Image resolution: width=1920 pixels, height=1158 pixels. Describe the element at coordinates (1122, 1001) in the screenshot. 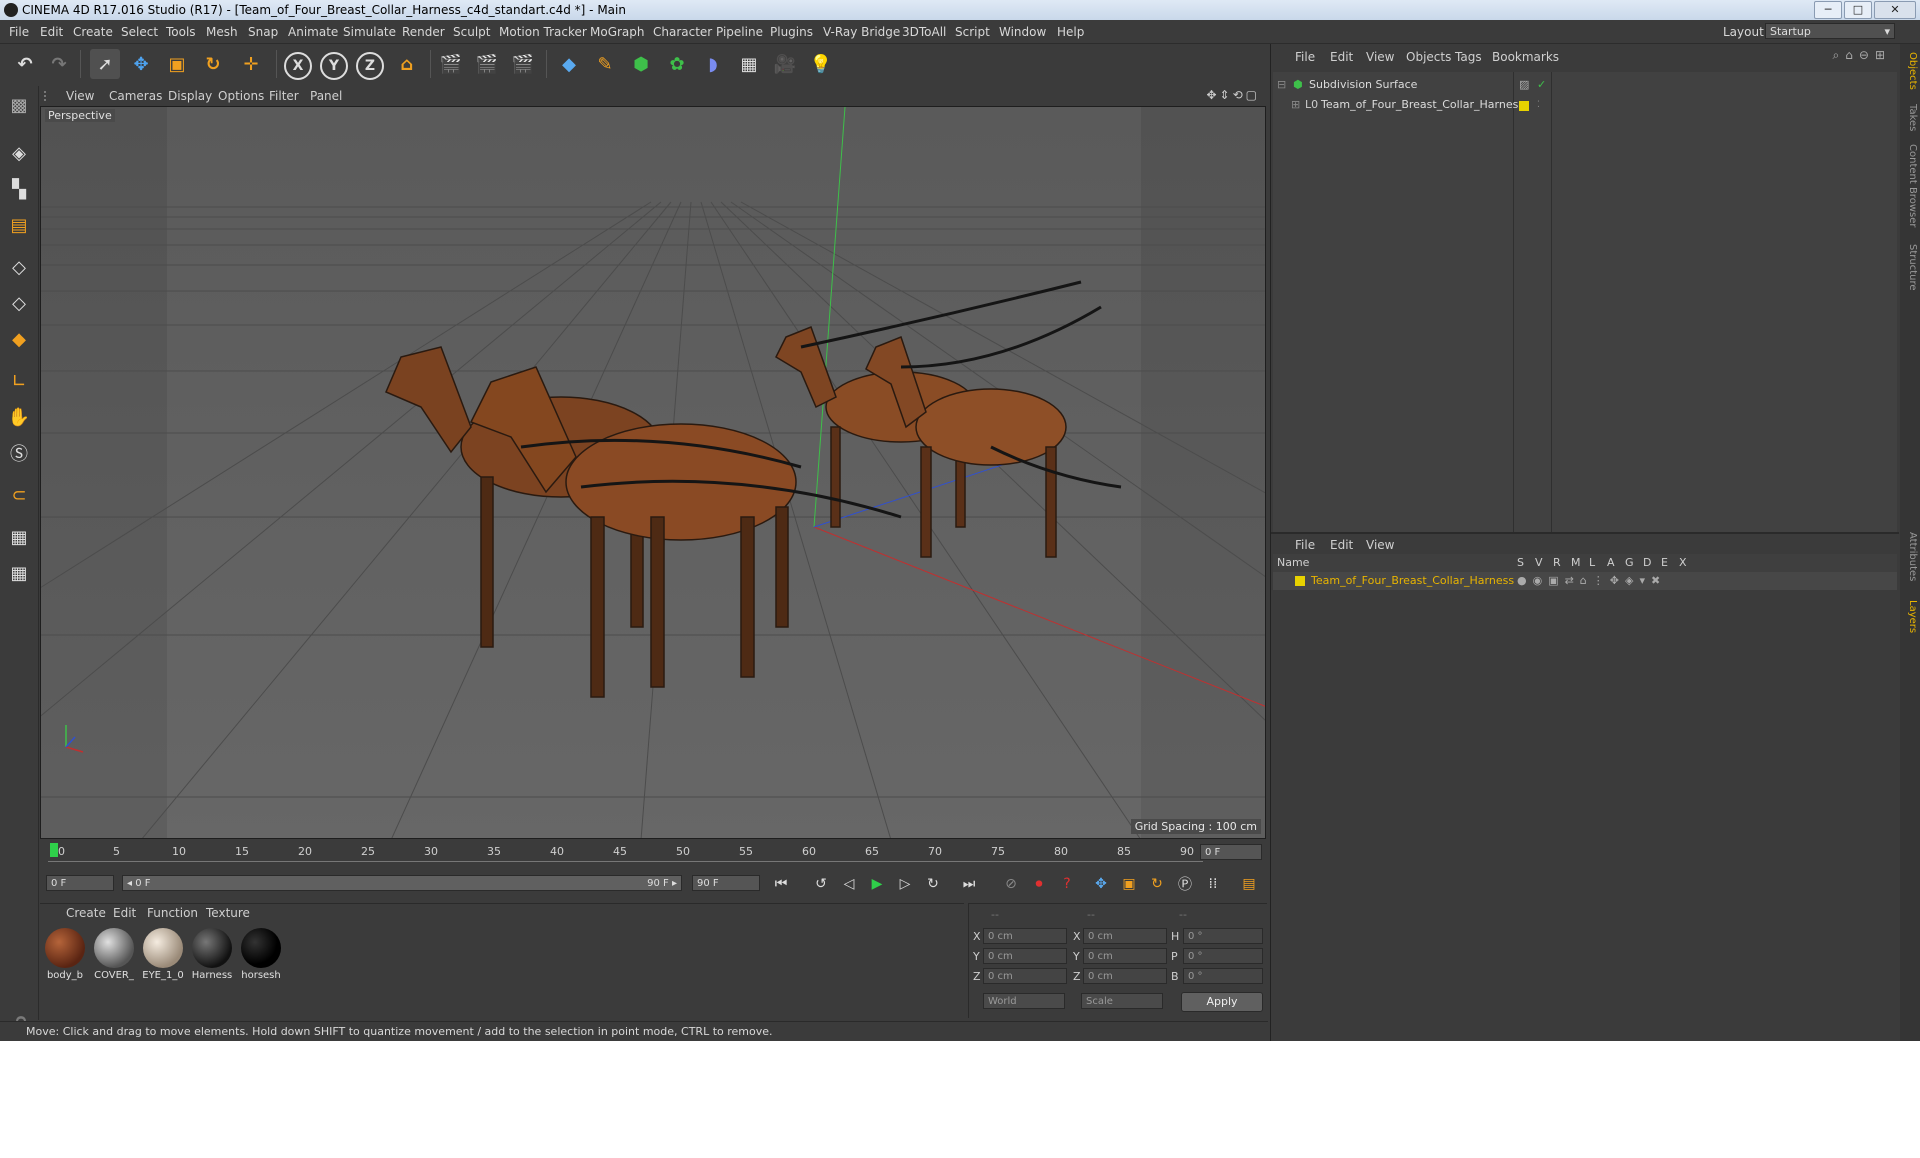

I see `size-mode-select: Scale` at that location.